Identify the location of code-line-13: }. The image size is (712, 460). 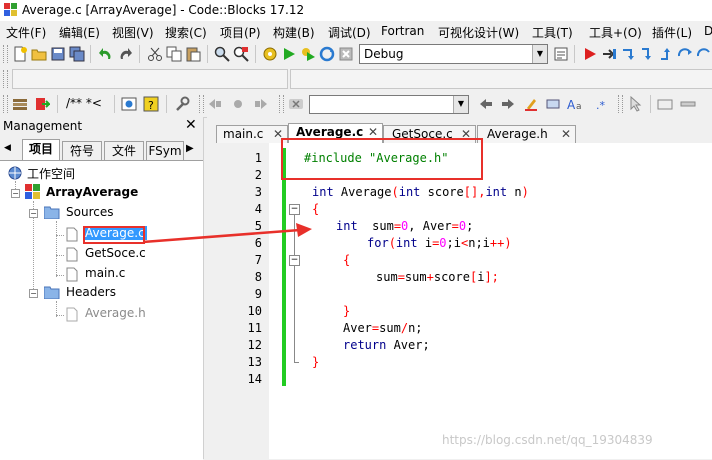
(316, 362).